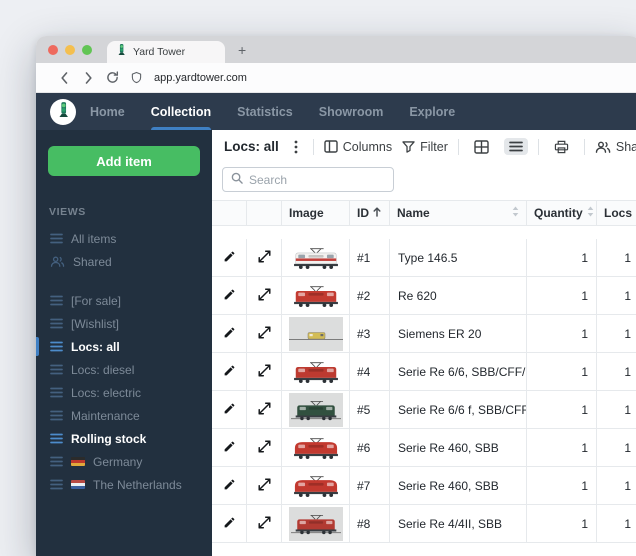 The width and height of the screenshot is (636, 556). What do you see at coordinates (124, 346) in the screenshot?
I see `sidebar-item-locs-all: Locs: all` at bounding box center [124, 346].